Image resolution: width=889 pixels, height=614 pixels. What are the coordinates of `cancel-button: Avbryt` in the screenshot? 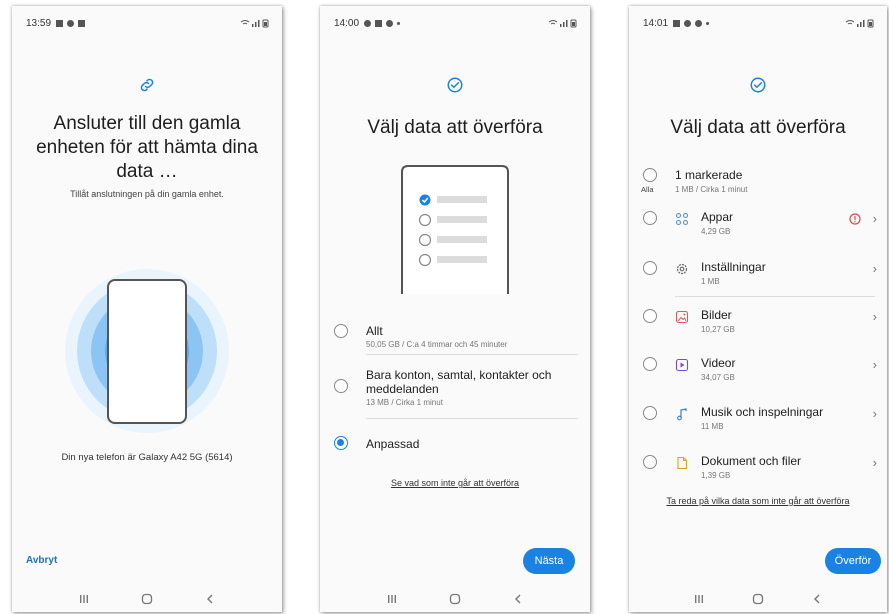 It's located at (41, 560).